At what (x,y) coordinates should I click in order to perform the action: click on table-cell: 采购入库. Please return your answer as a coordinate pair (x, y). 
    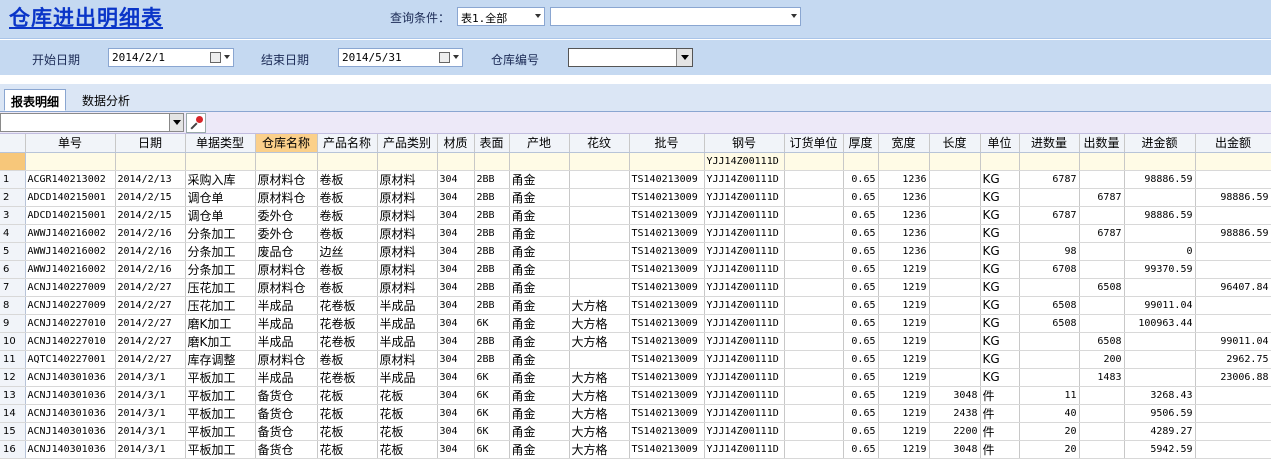
    Looking at the image, I should click on (220, 179).